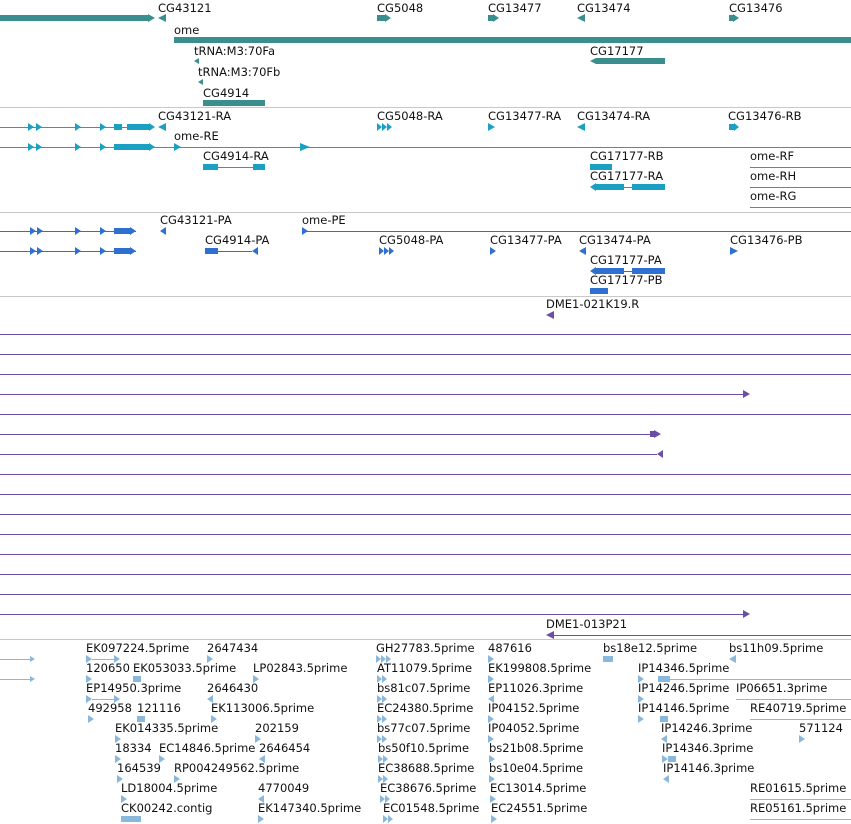  I want to click on est-label: EC24380.5prime, so click(425, 708).